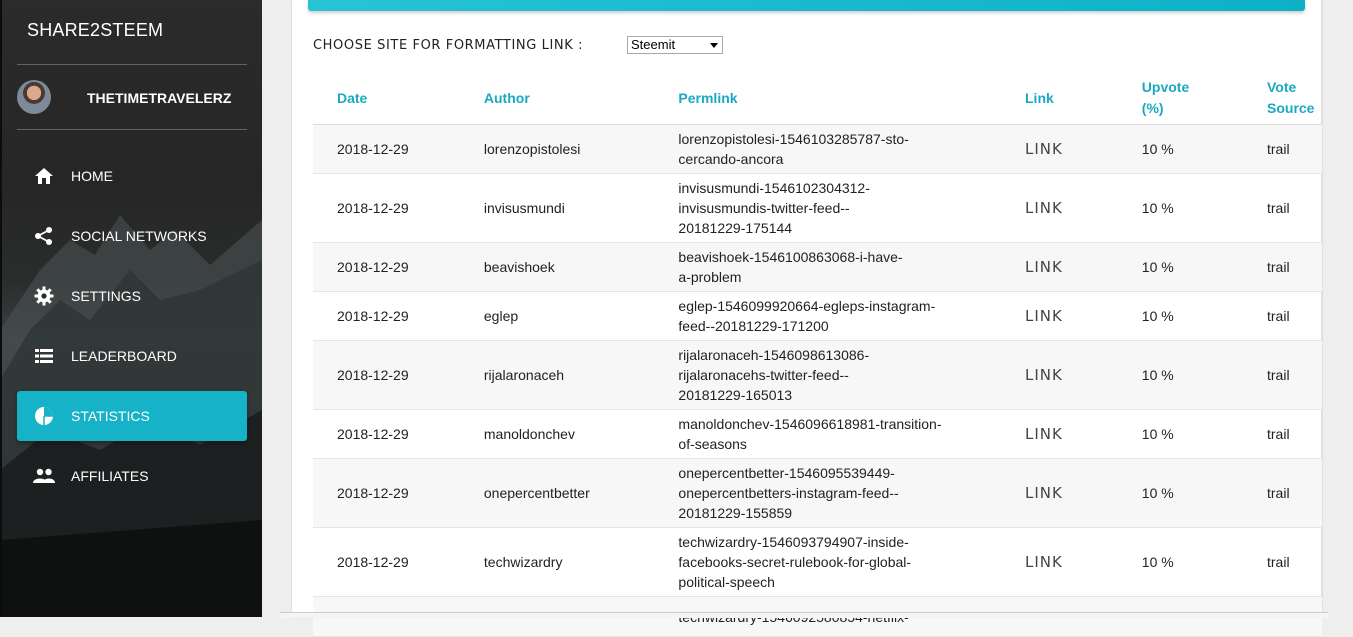 This screenshot has height=637, width=1353. I want to click on permlink-line: a-problem, so click(710, 277).